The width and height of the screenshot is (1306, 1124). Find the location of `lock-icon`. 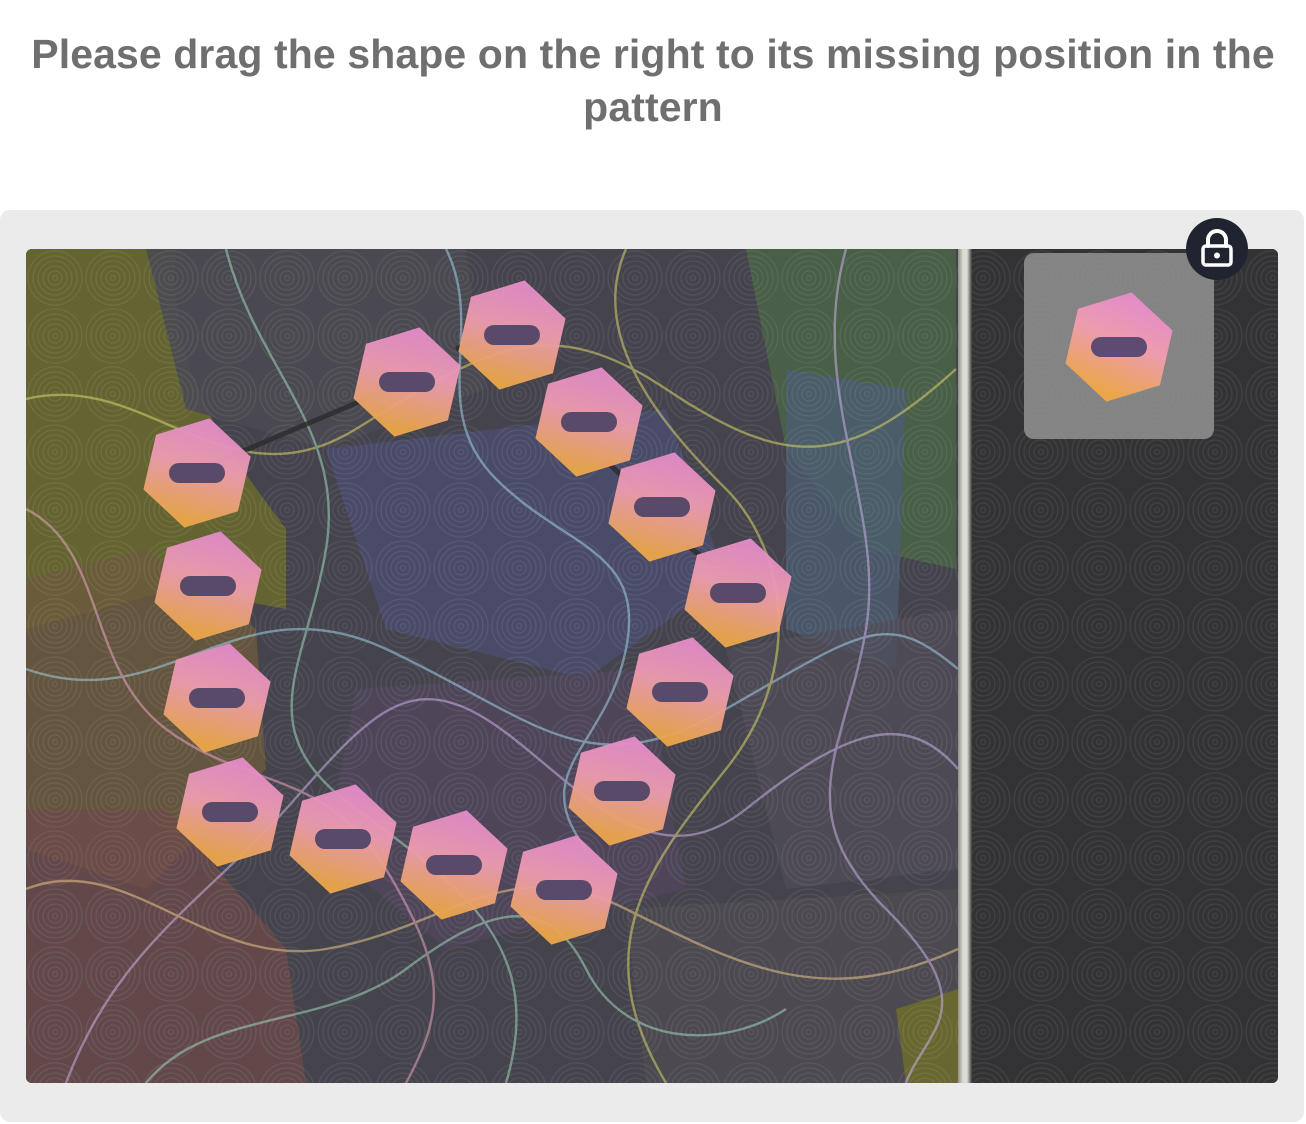

lock-icon is located at coordinates (1217, 248).